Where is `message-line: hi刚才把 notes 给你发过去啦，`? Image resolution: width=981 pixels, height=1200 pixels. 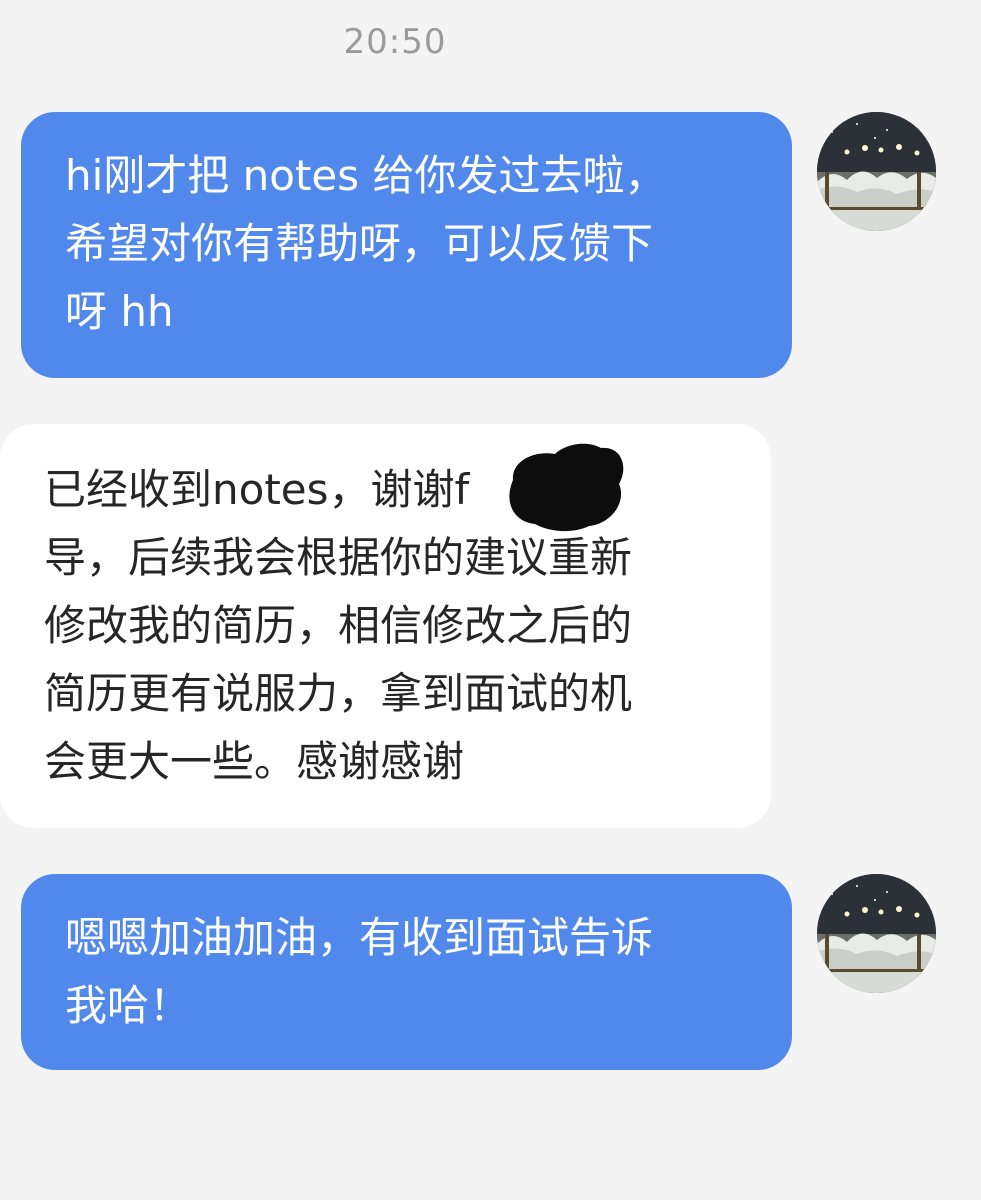 message-line: hi刚才把 notes 给你发过去啦， is located at coordinates (366, 175).